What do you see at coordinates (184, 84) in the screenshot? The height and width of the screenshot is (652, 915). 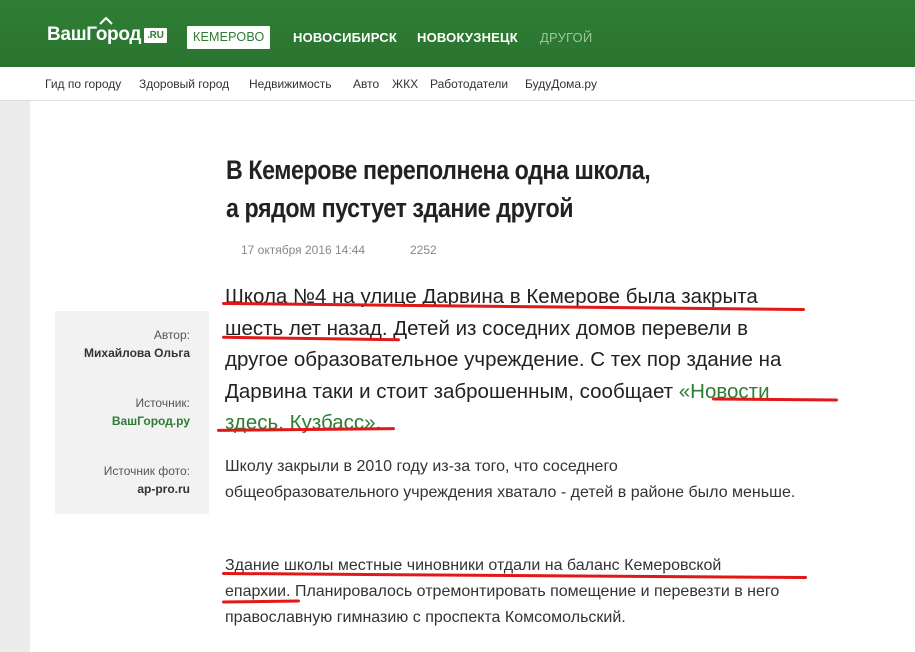 I see `subnav-healthy-city: Здоровый город` at bounding box center [184, 84].